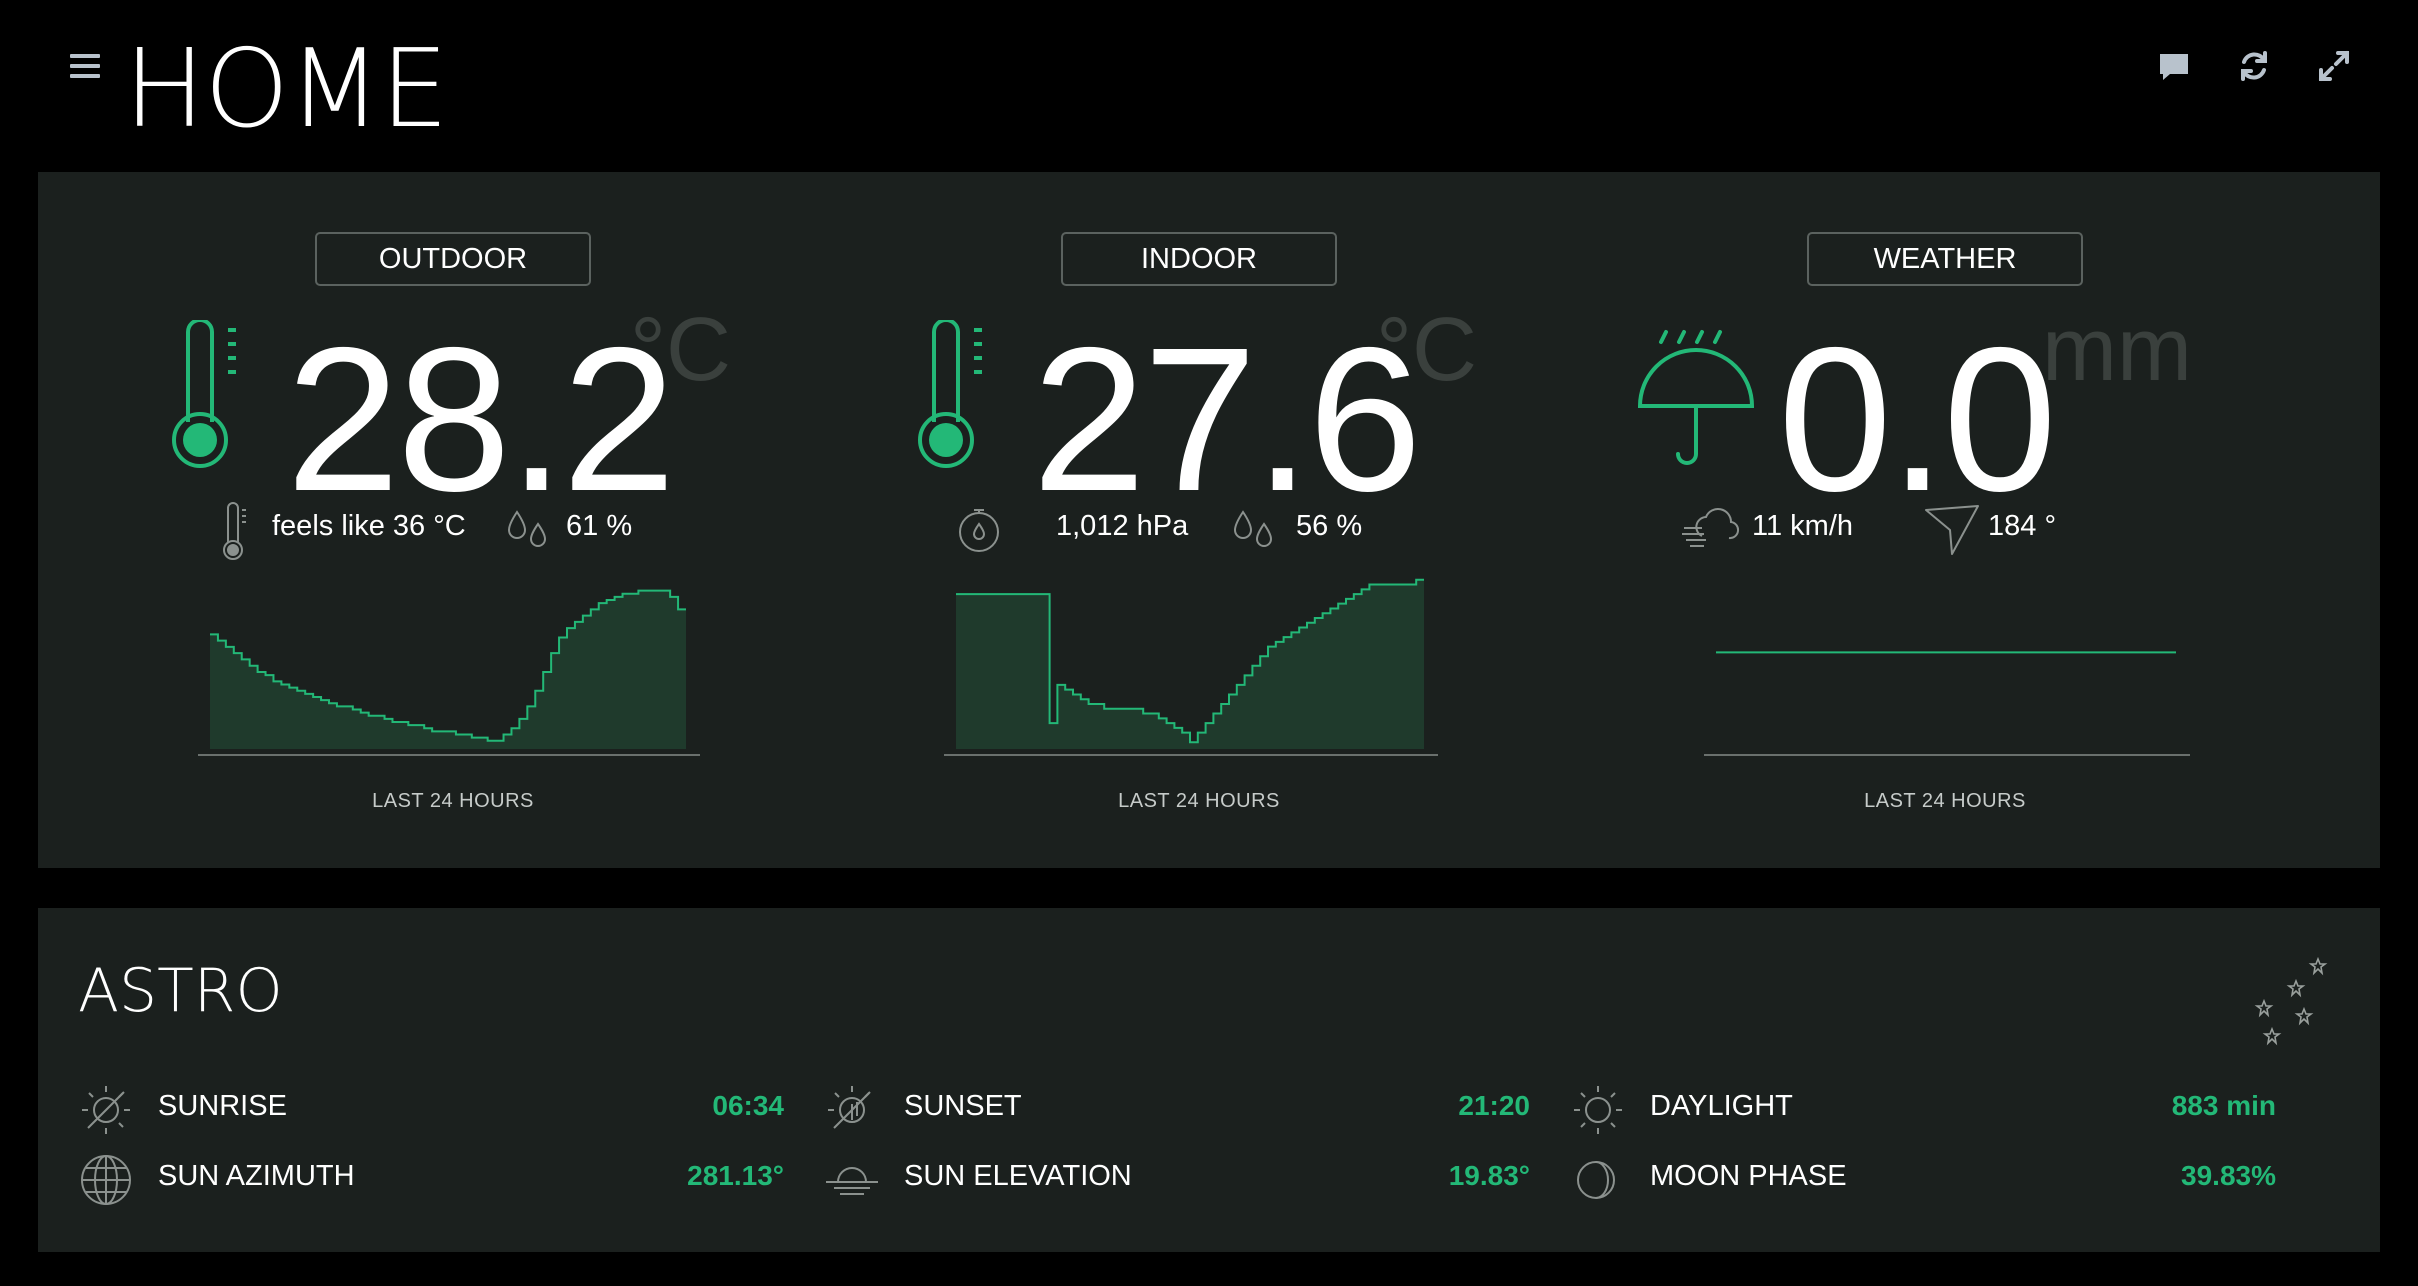 The height and width of the screenshot is (1286, 2418). I want to click on moon-phase-value: 39.83%, so click(2228, 1175).